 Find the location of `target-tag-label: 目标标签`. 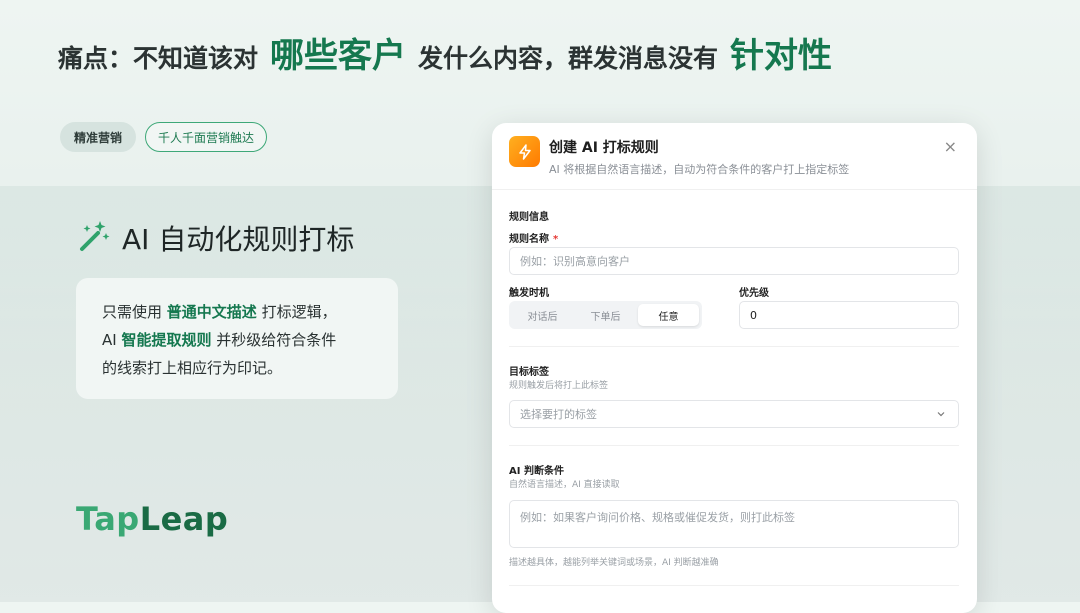

target-tag-label: 目标标签 is located at coordinates (529, 372).